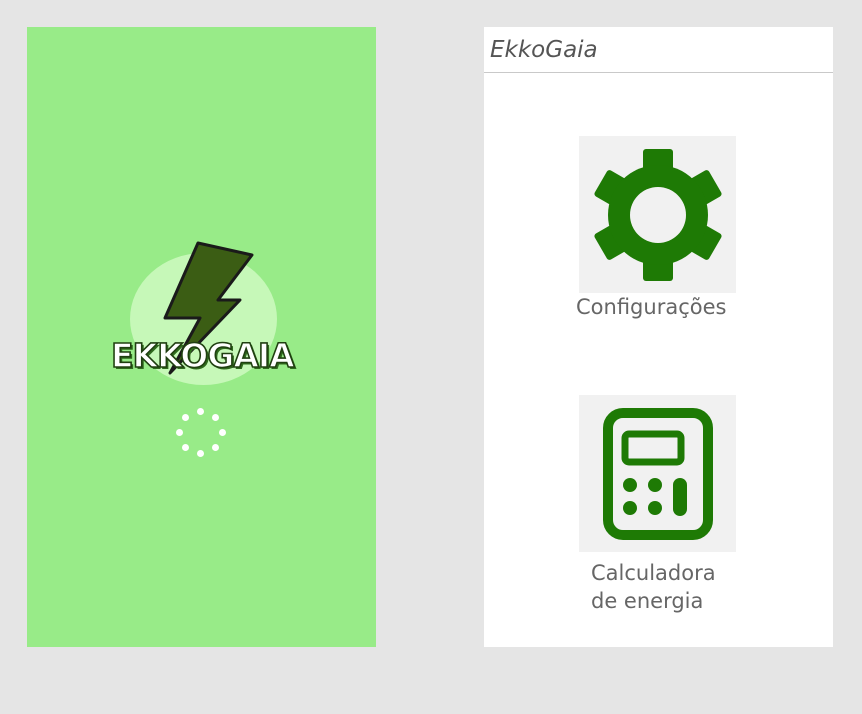 This screenshot has height=714, width=862. I want to click on gear-icon, so click(657, 214).